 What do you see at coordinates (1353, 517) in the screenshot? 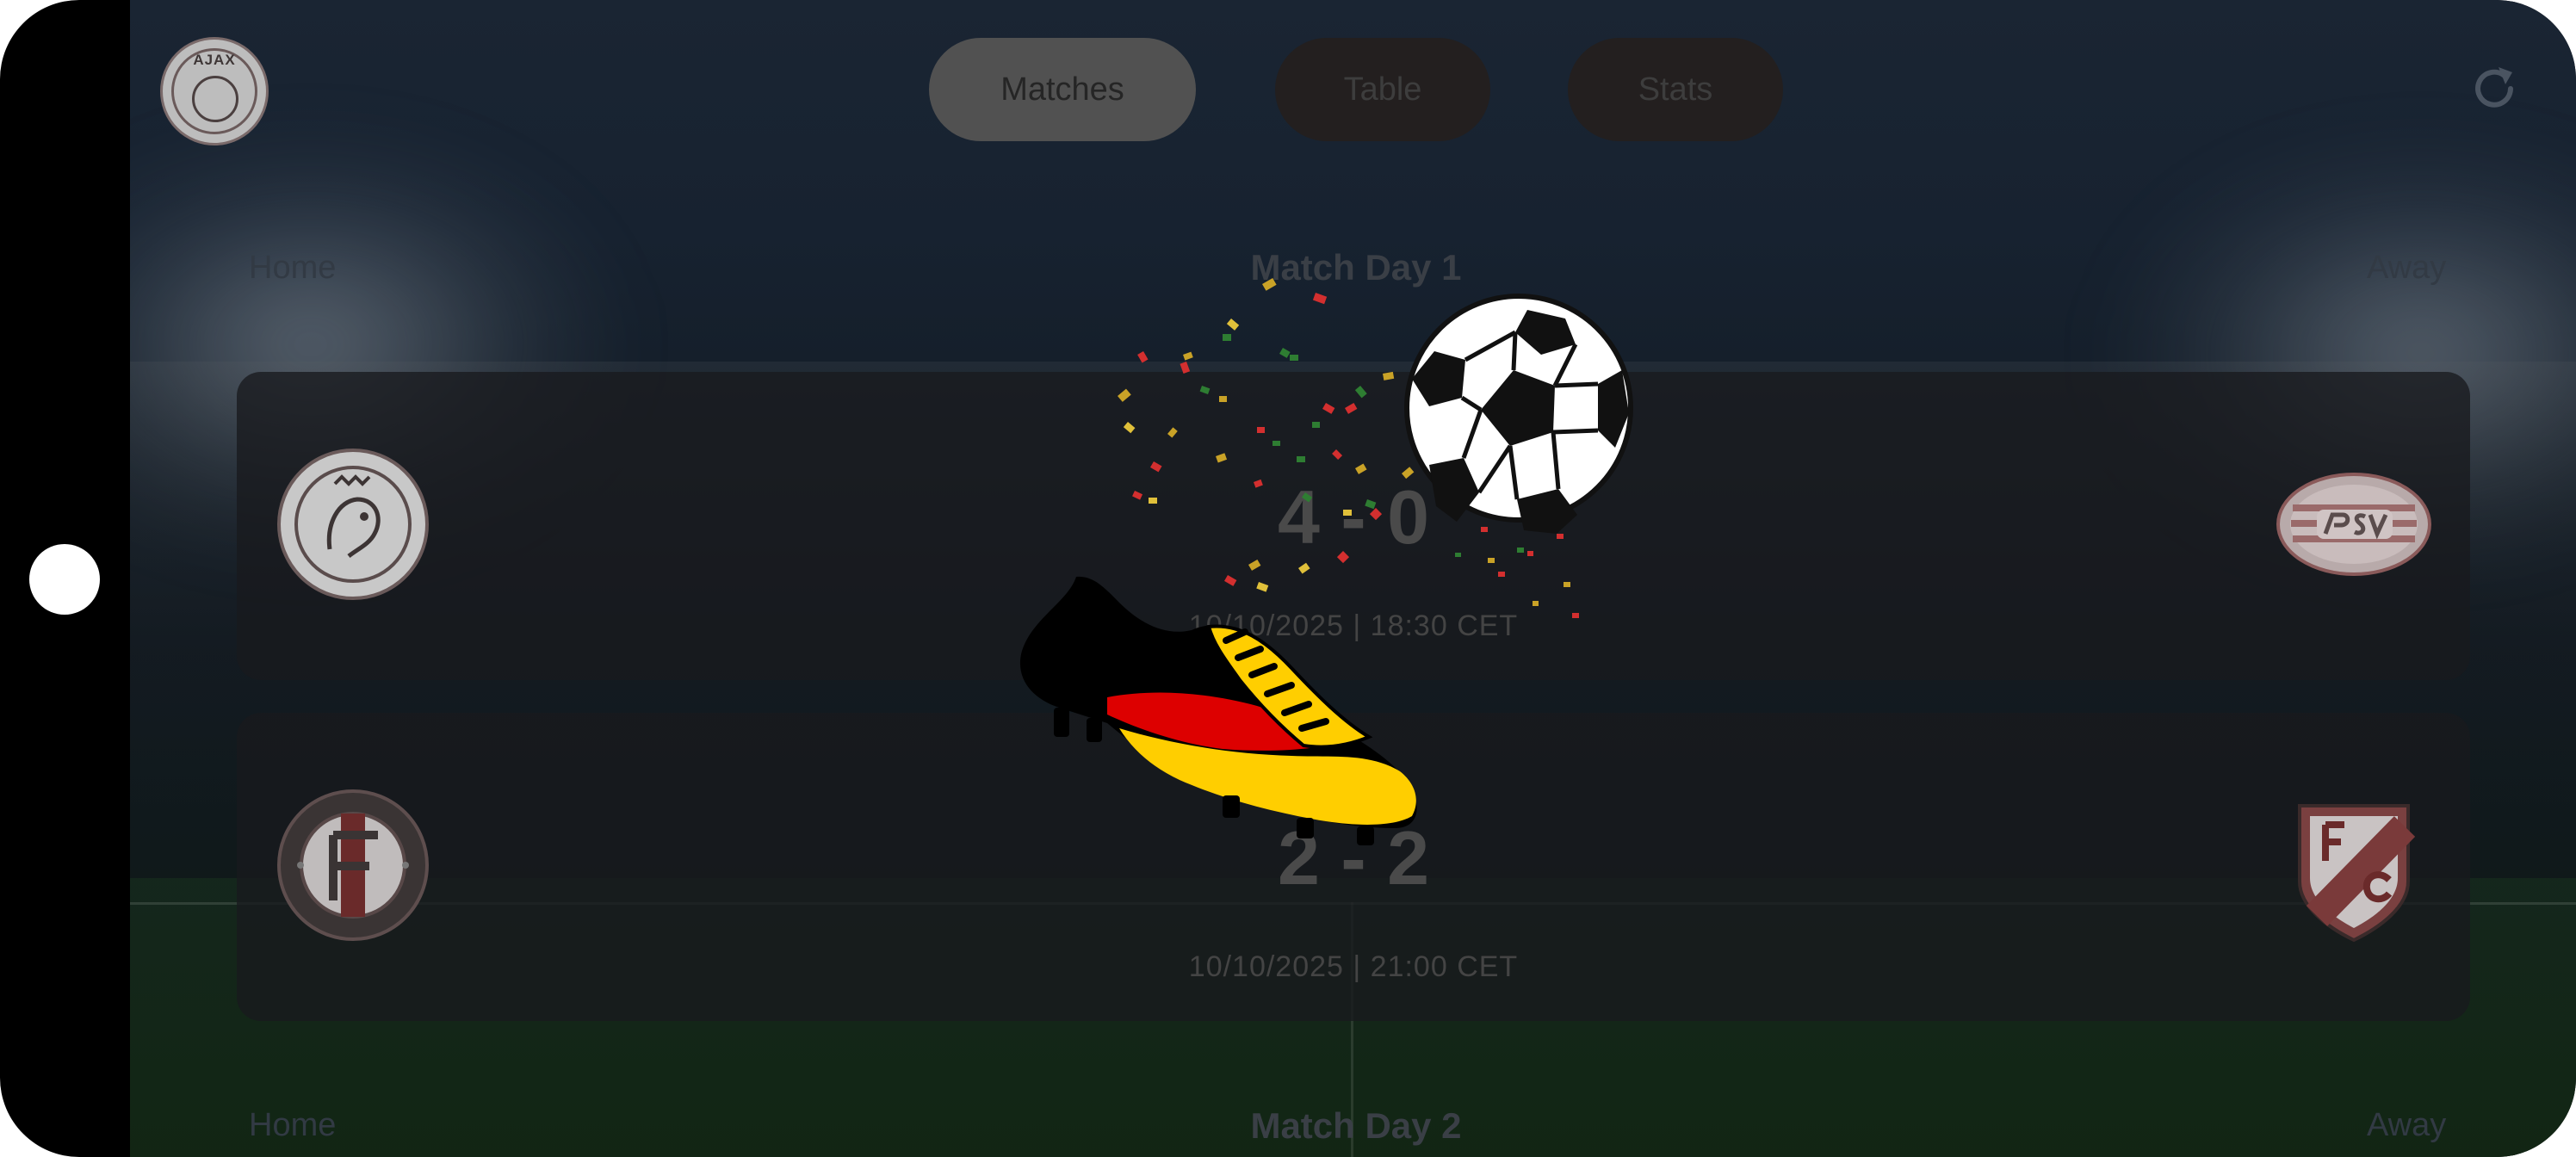
I see `match-score: 4 - 0` at bounding box center [1353, 517].